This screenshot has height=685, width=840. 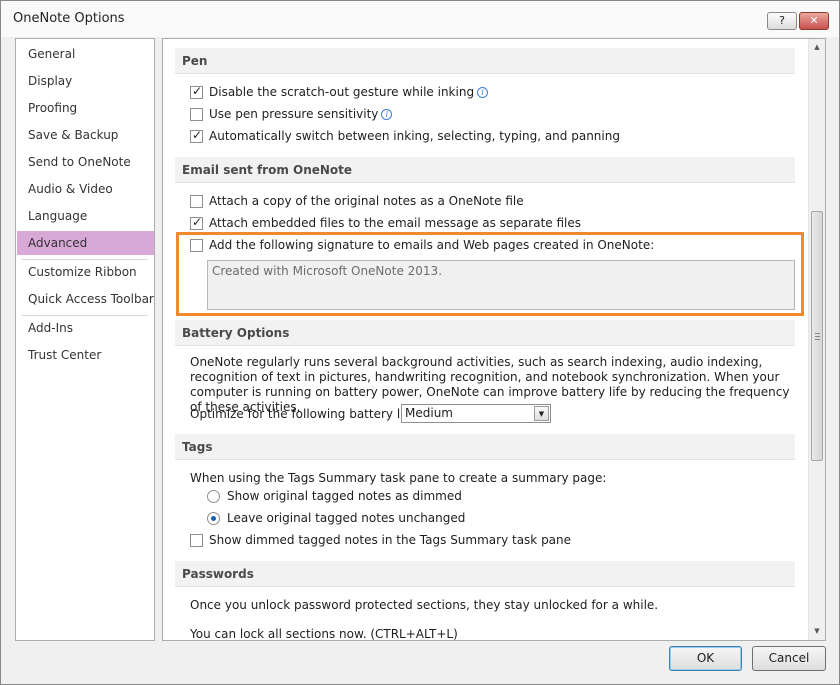 I want to click on close-button: ✕, so click(x=814, y=21).